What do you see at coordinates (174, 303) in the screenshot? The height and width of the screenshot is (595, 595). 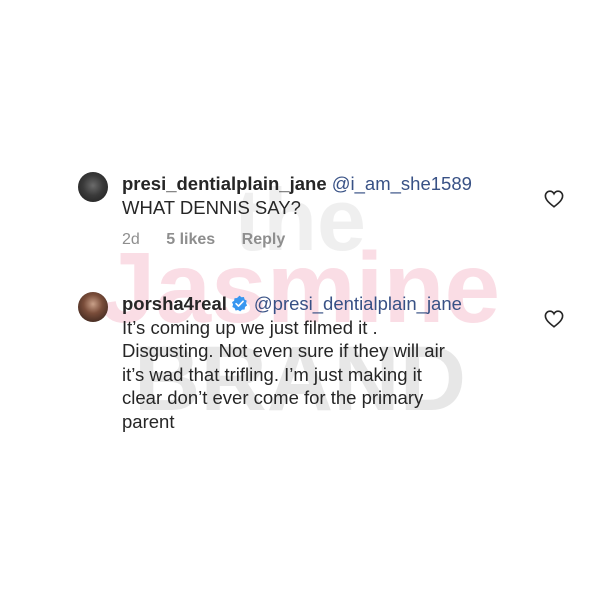 I see `username: porsha4real` at bounding box center [174, 303].